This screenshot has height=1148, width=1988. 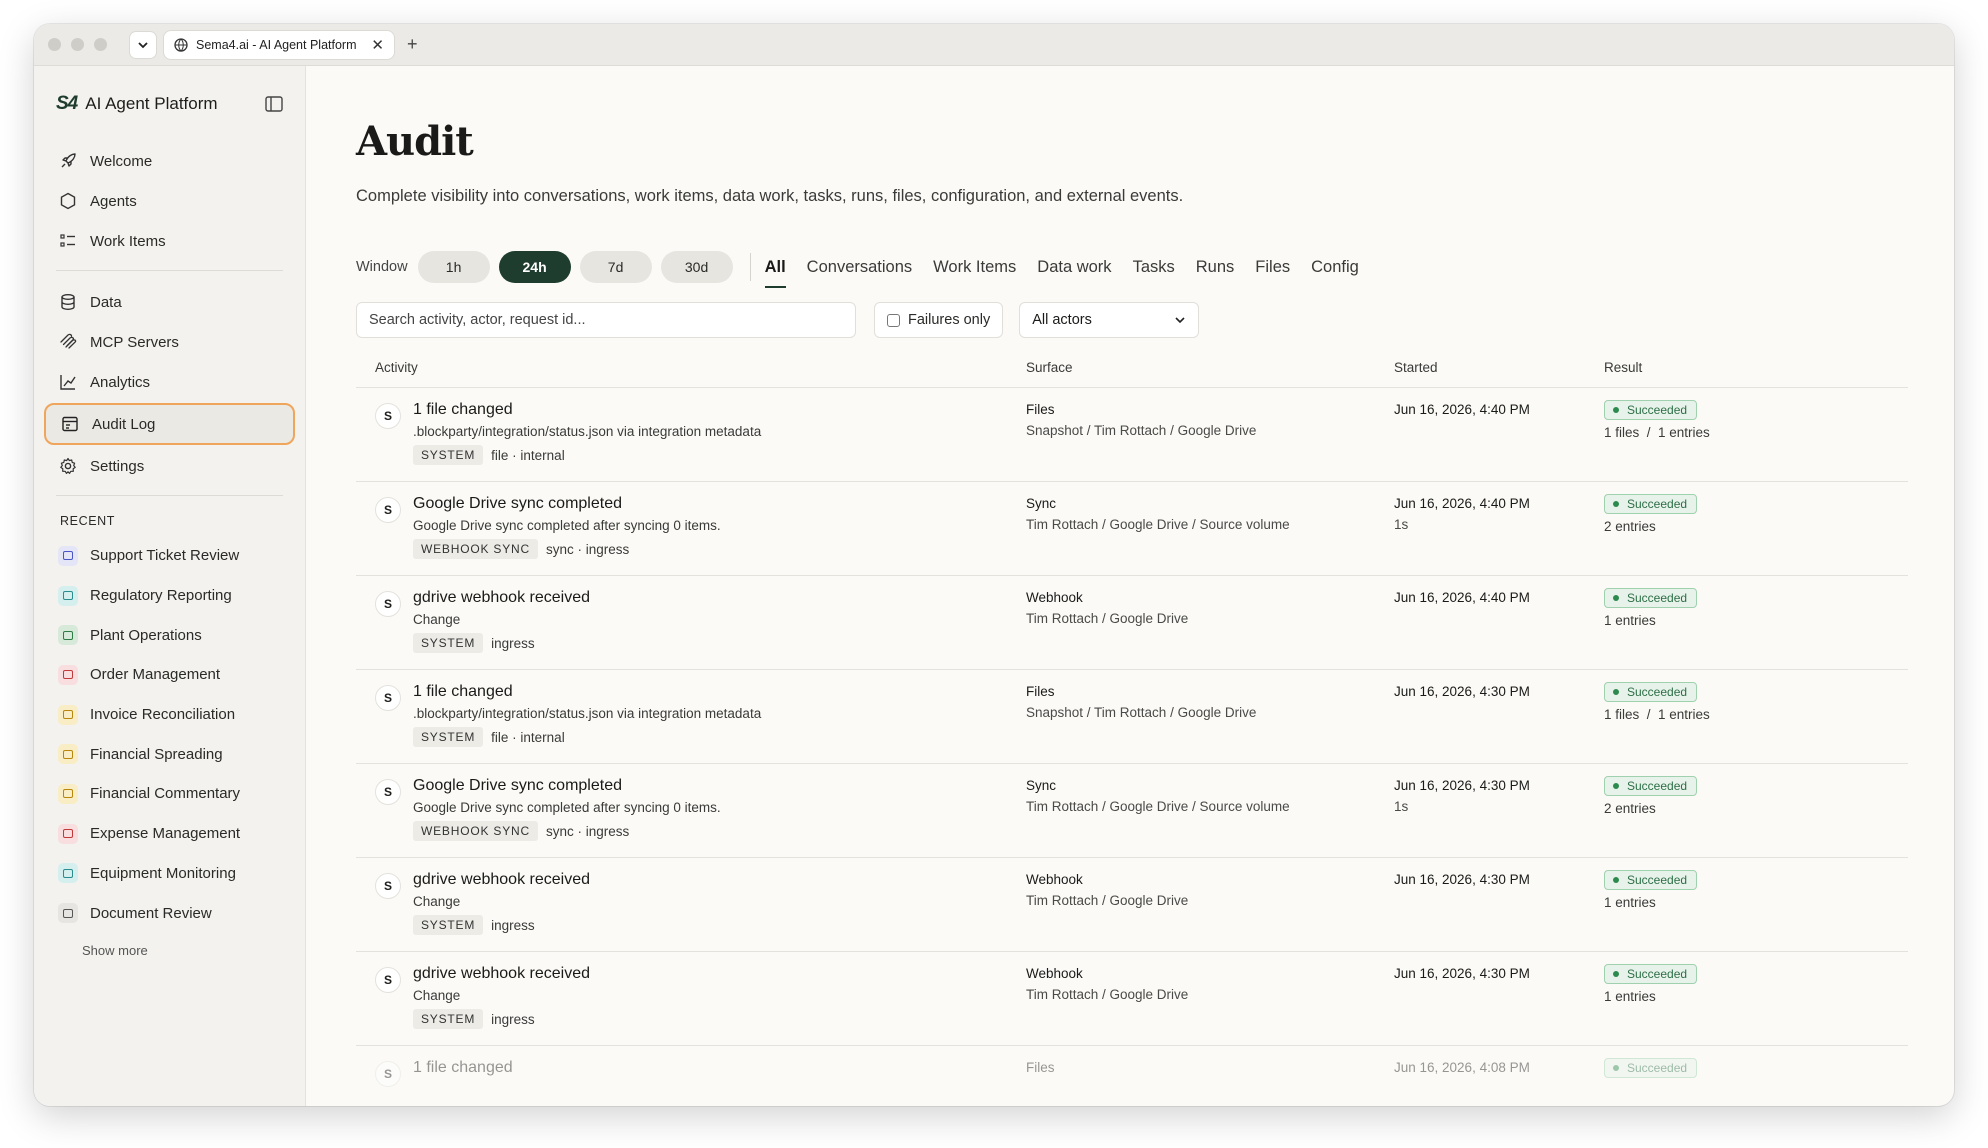 What do you see at coordinates (169, 424) in the screenshot?
I see `sidebar-item-audit-log: Audit Log` at bounding box center [169, 424].